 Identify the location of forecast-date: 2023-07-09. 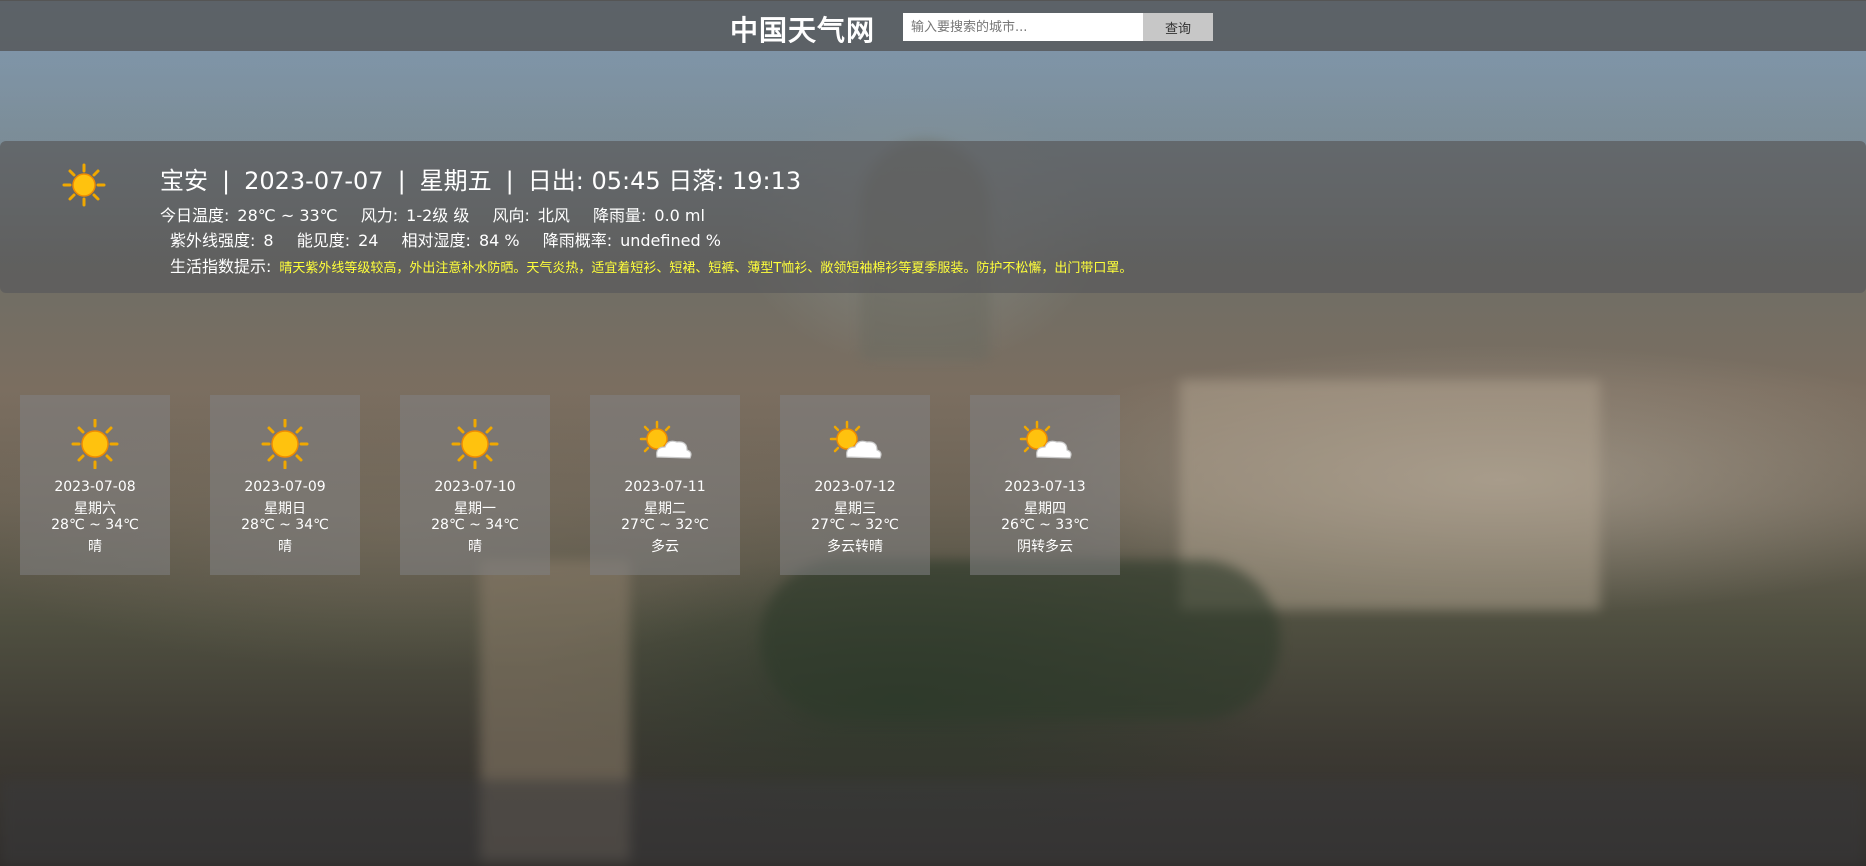
(285, 487).